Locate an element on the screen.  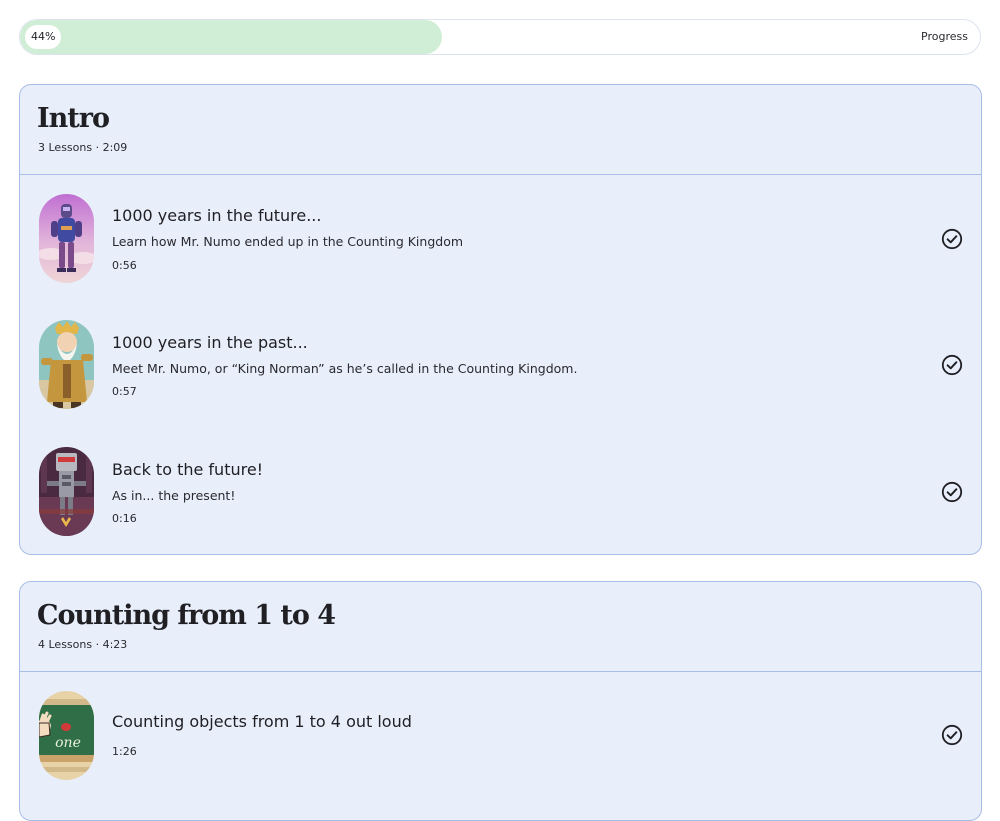
section-title: Counting from 1 to 4 is located at coordinates (186, 615).